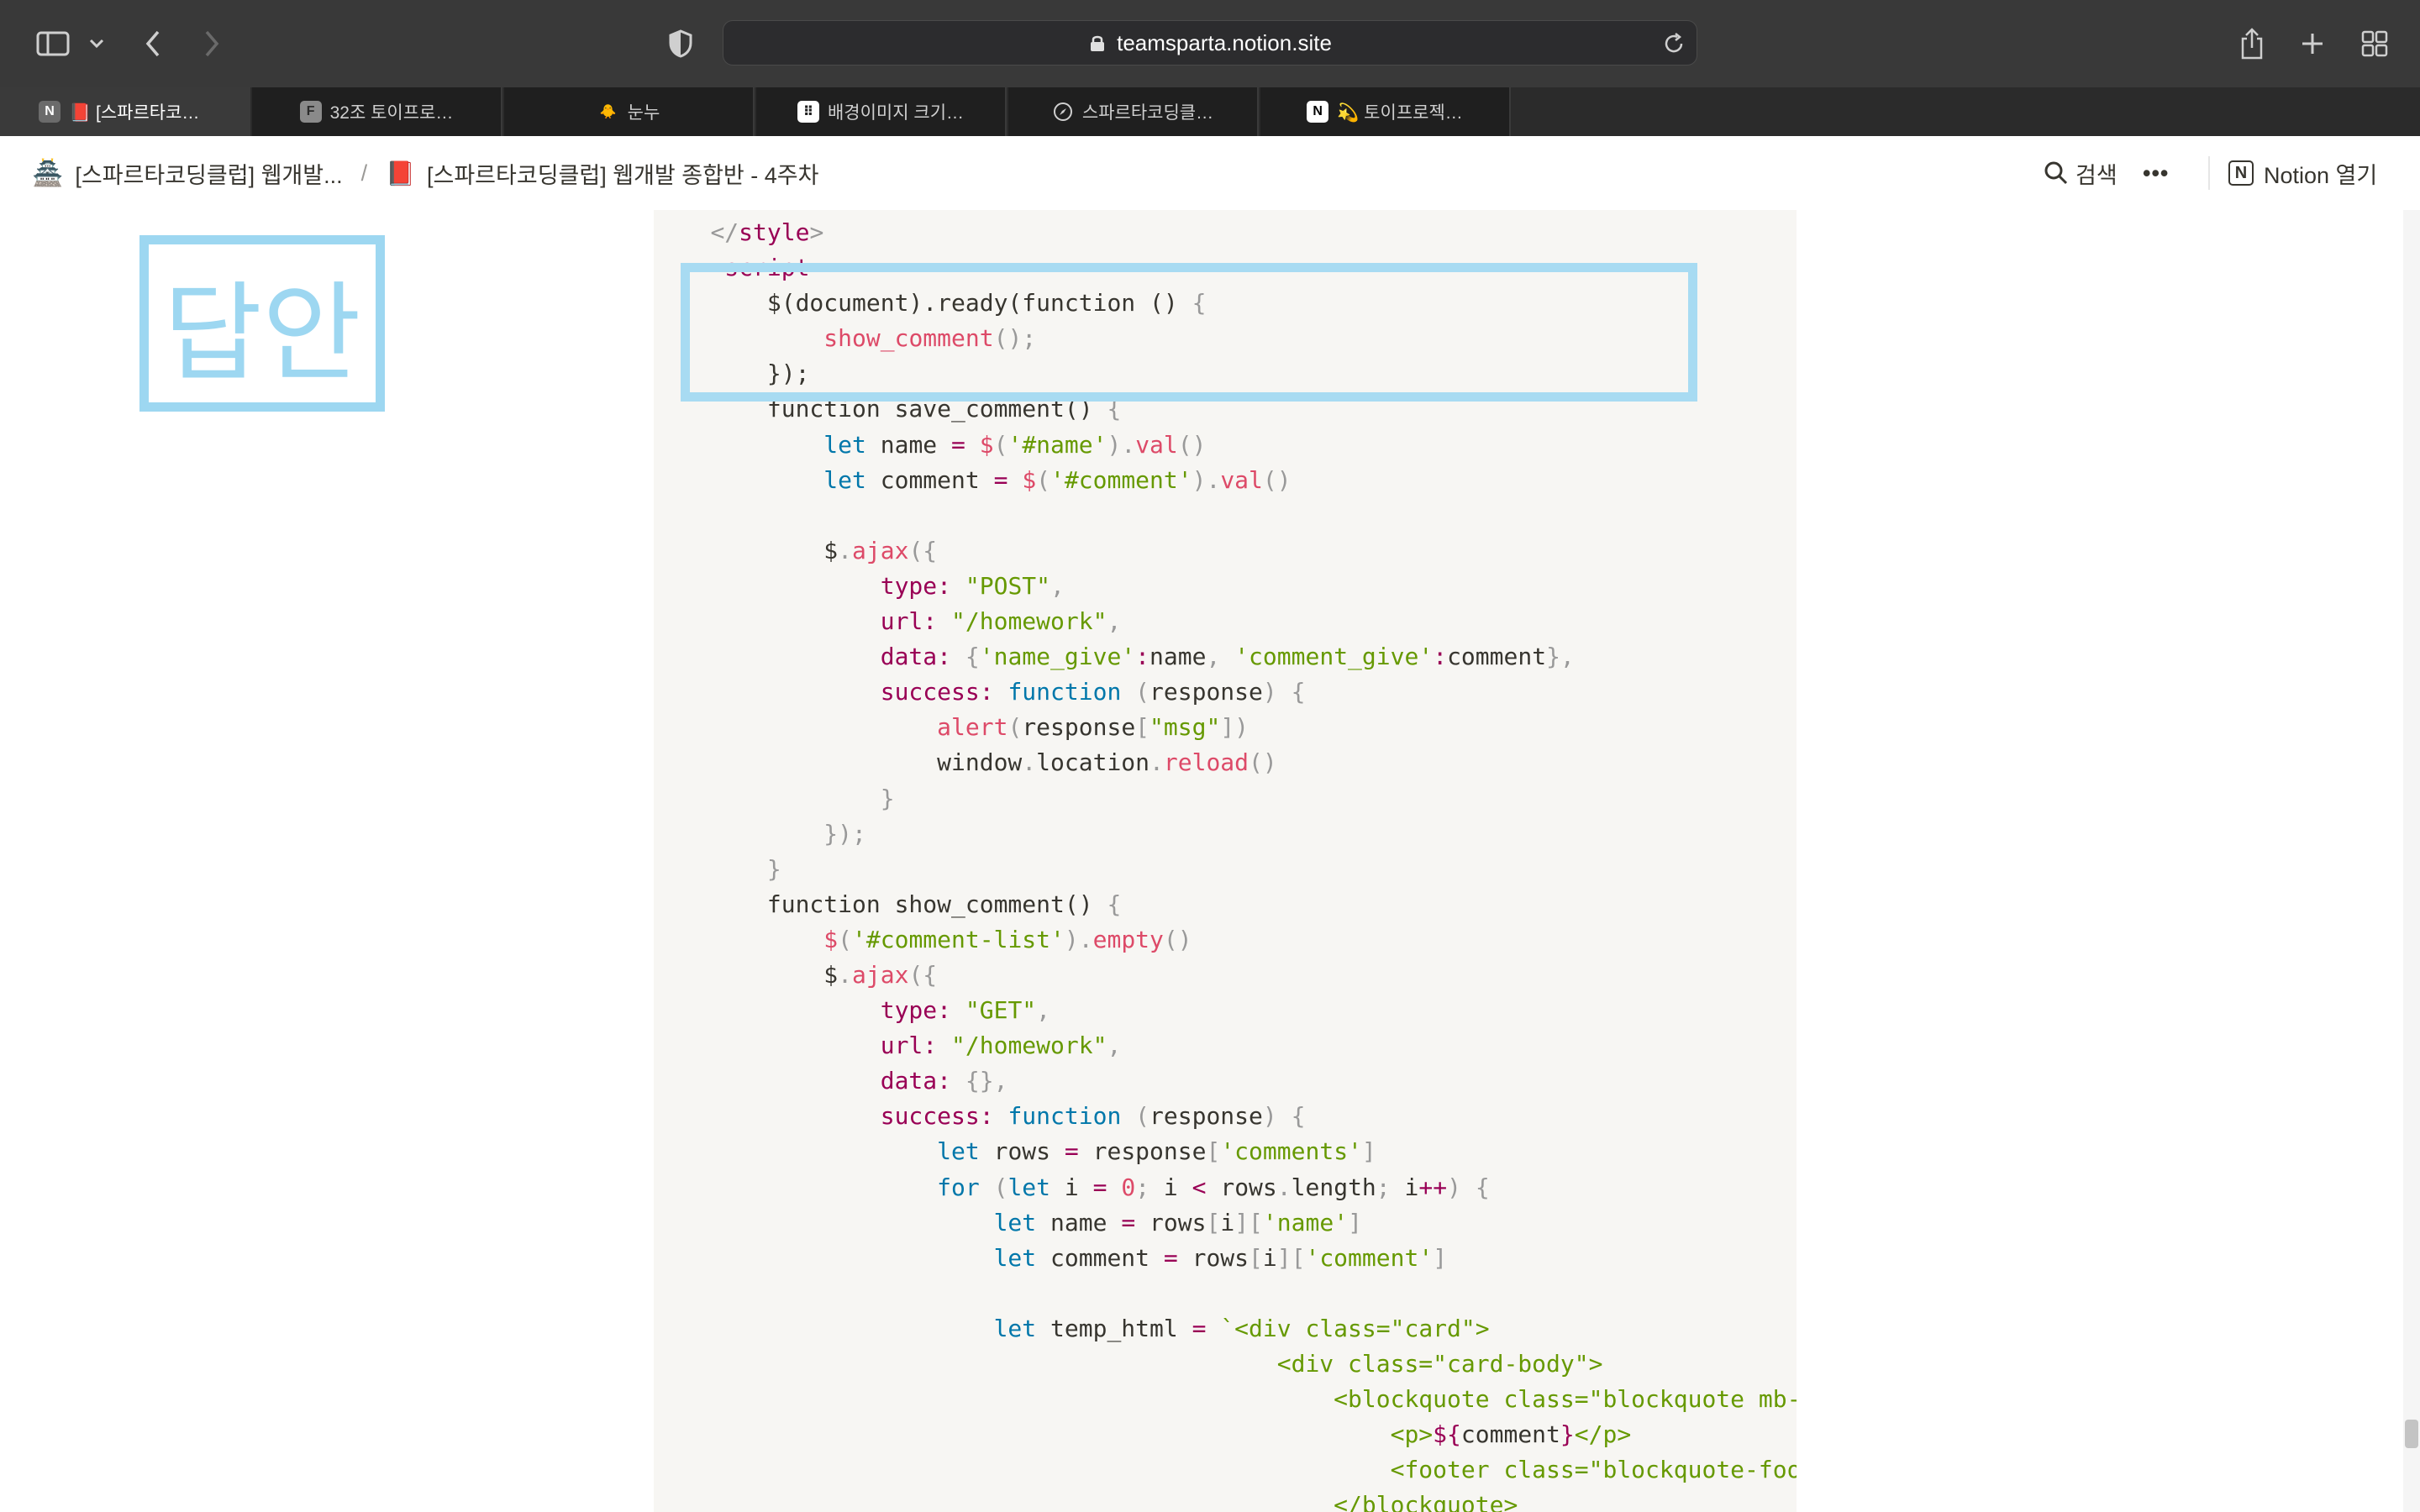  What do you see at coordinates (2081, 173) in the screenshot?
I see `search-button: 검색` at bounding box center [2081, 173].